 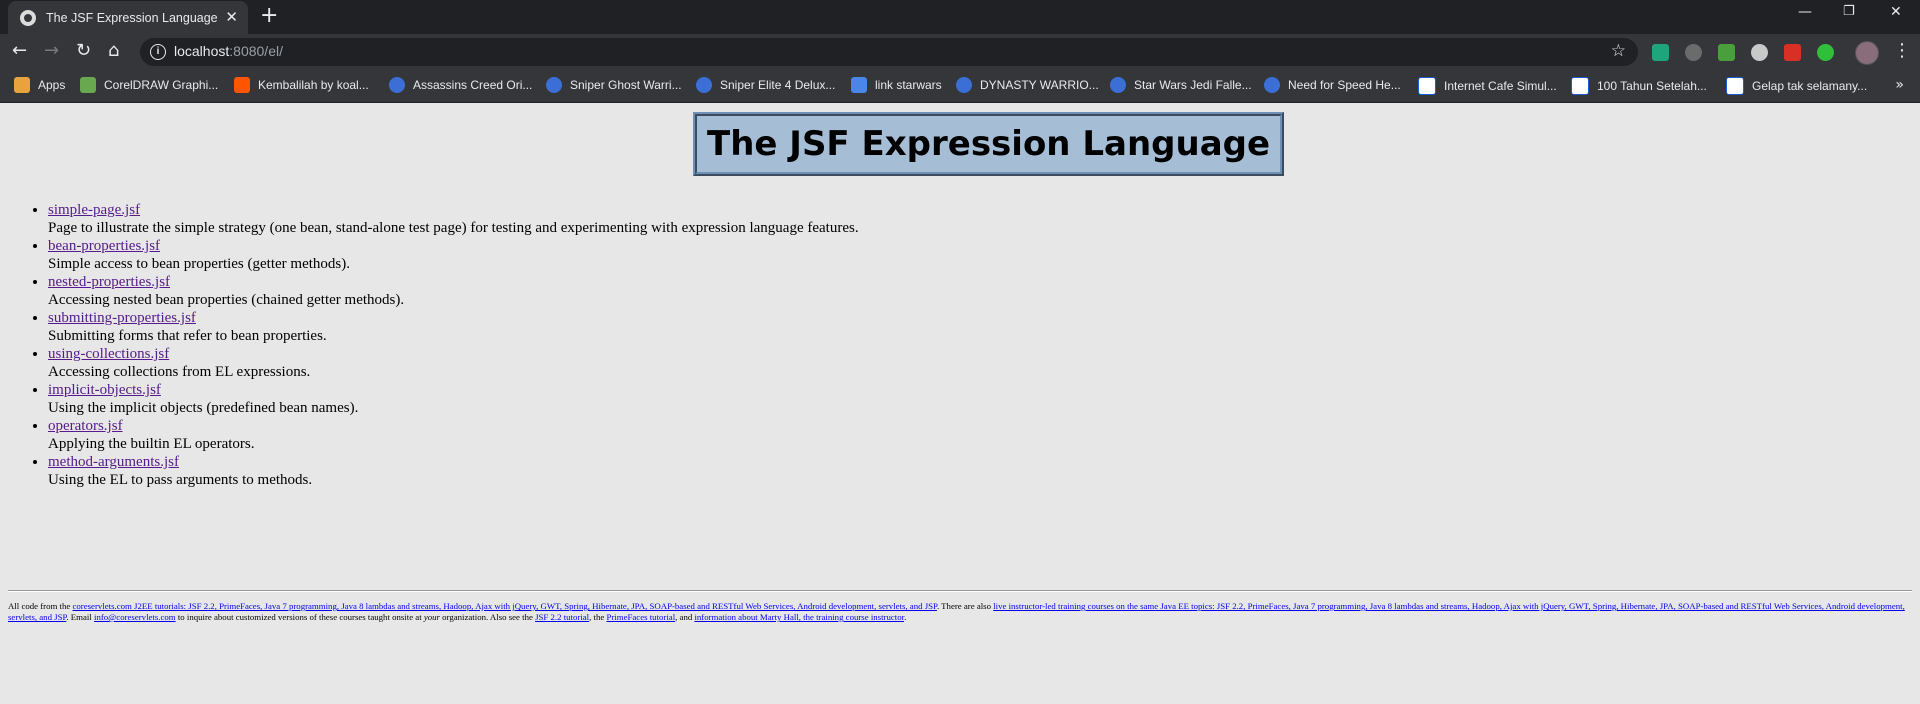 What do you see at coordinates (1825, 52) in the screenshot?
I see `extension-green-icon` at bounding box center [1825, 52].